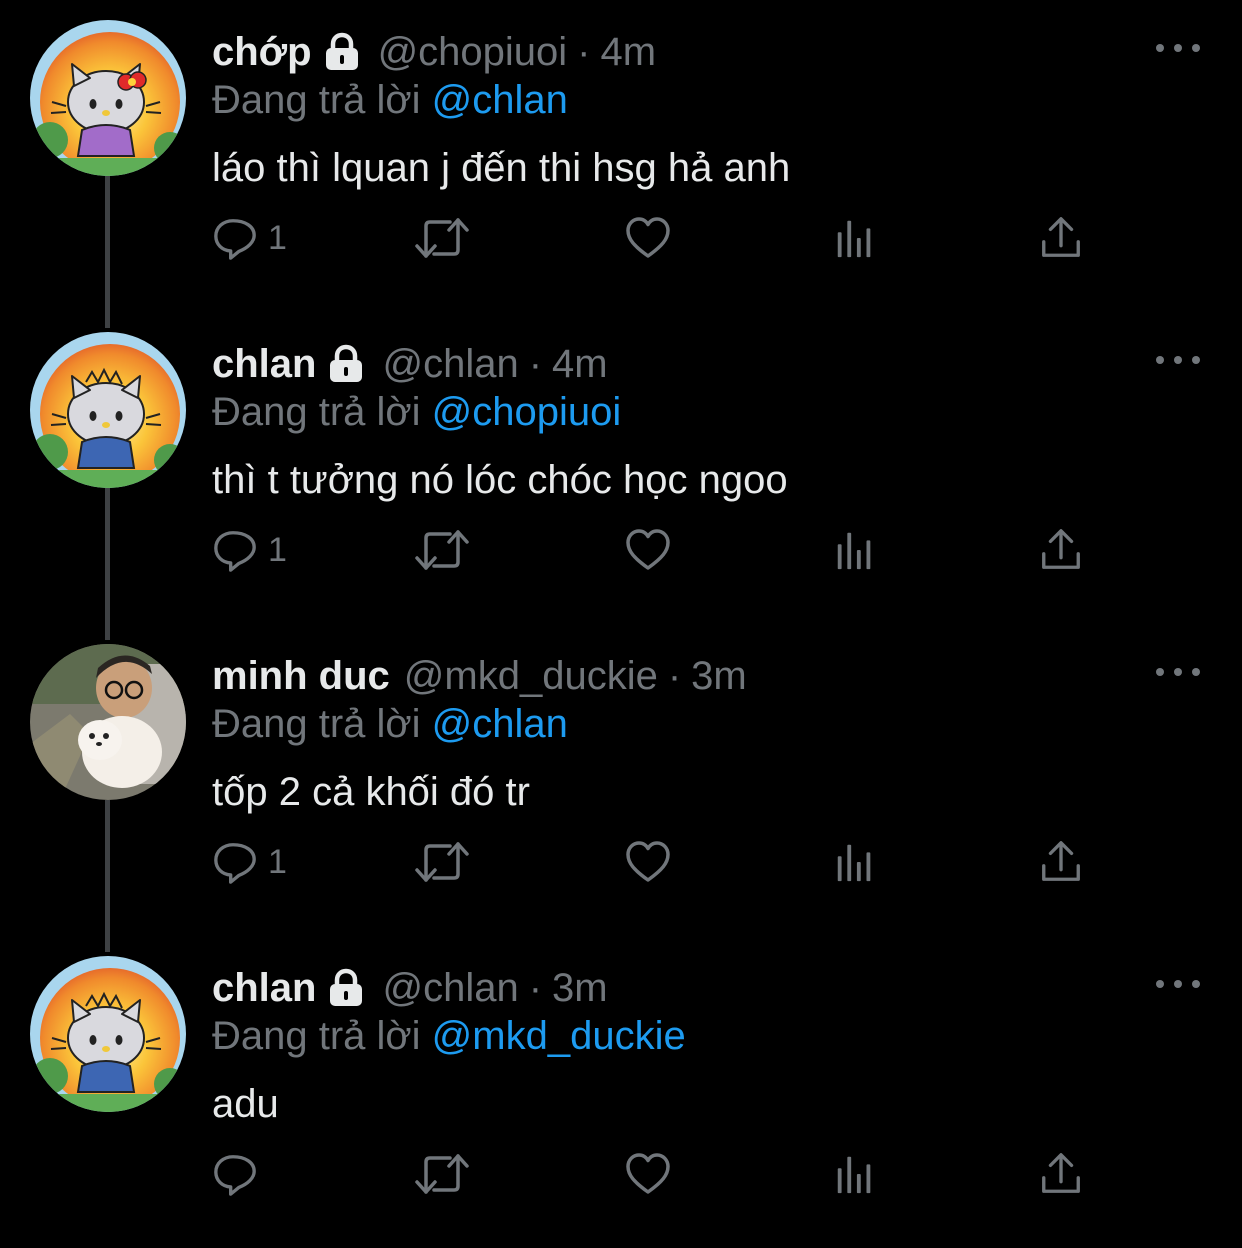 The width and height of the screenshot is (1242, 1248). I want to click on replying-to-mention: @chopiuoi, so click(527, 412).